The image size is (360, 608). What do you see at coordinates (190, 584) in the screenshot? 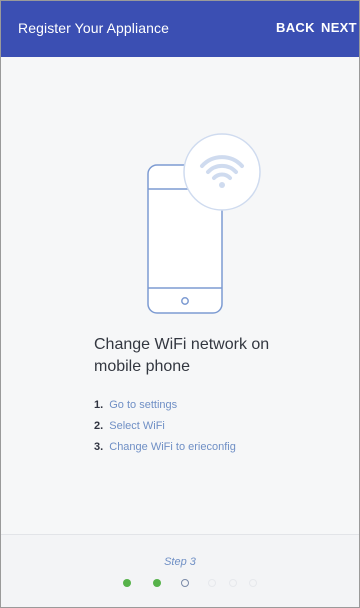
I see `step-progress-dots` at bounding box center [190, 584].